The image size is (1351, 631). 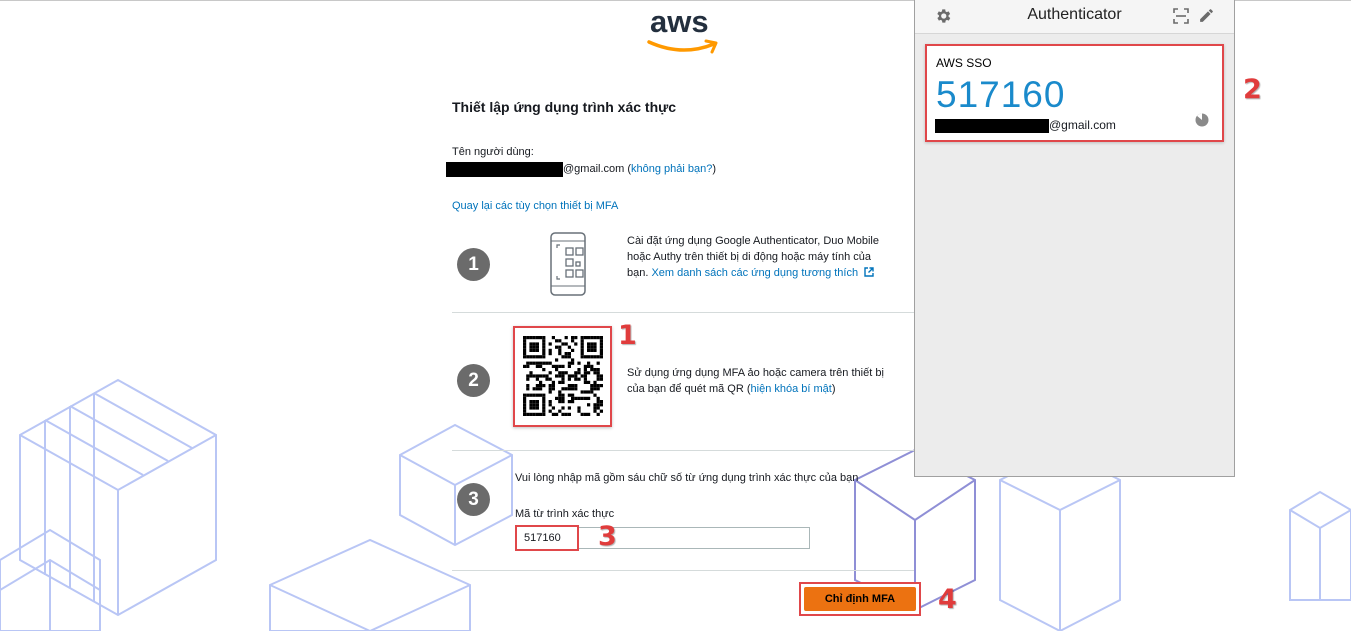 What do you see at coordinates (1252, 89) in the screenshot?
I see `annotation-2: 2` at bounding box center [1252, 89].